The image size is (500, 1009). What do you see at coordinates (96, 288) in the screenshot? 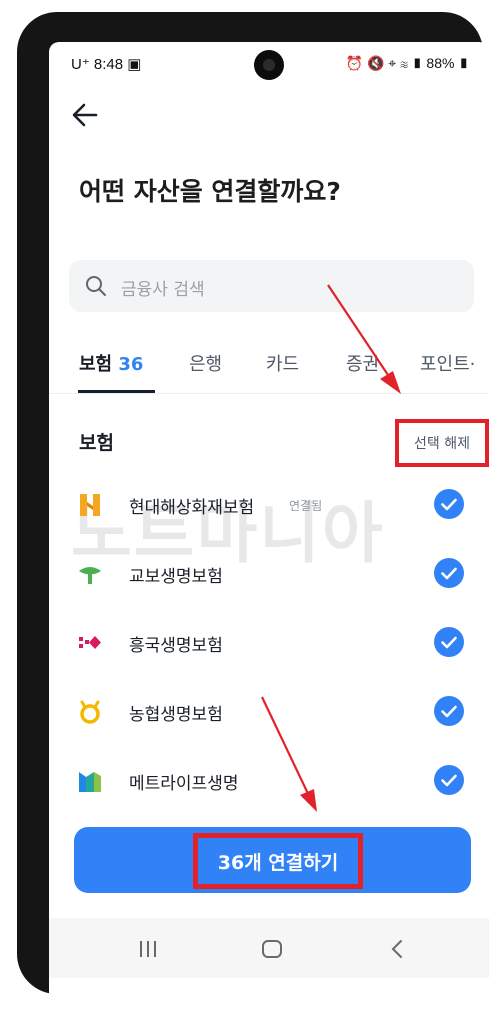
I see `search-icon` at bounding box center [96, 288].